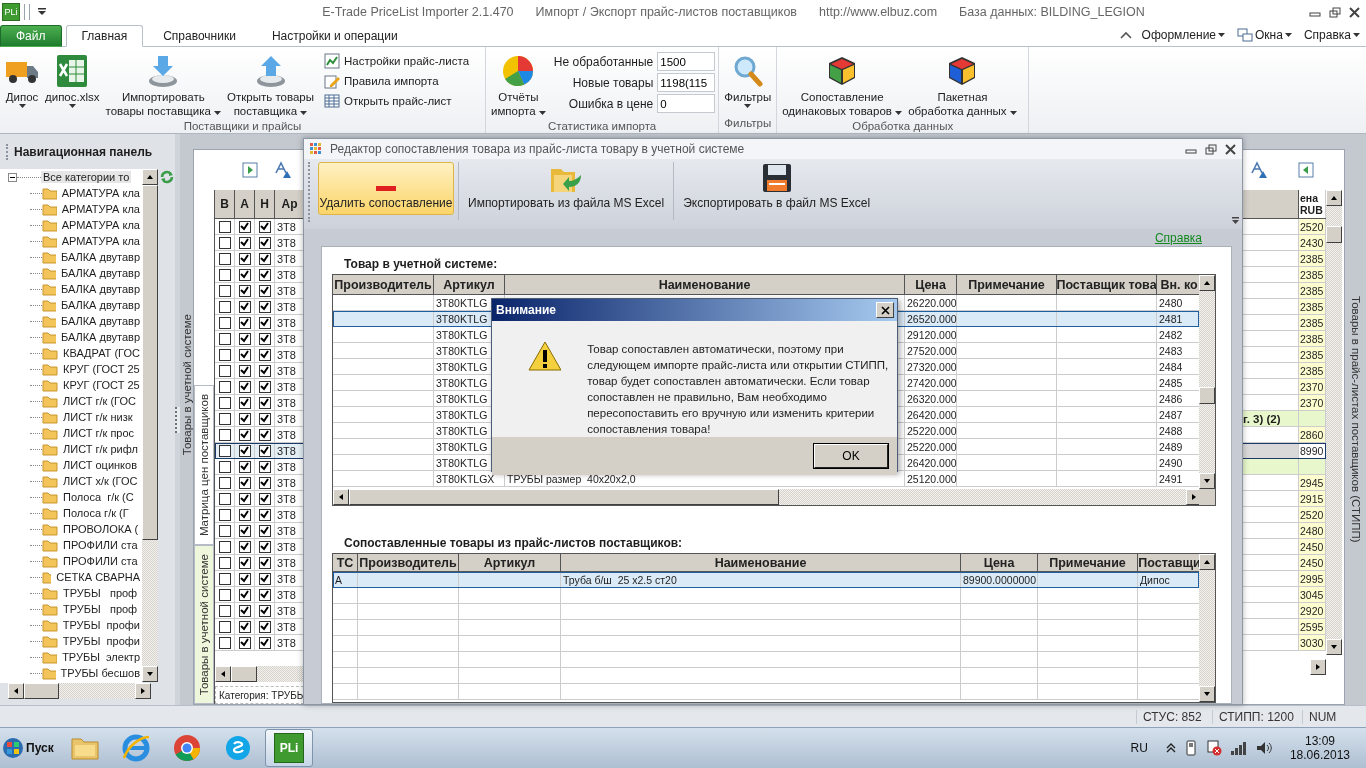  I want to click on window-title: http://www.elbuz.com, so click(878, 12).